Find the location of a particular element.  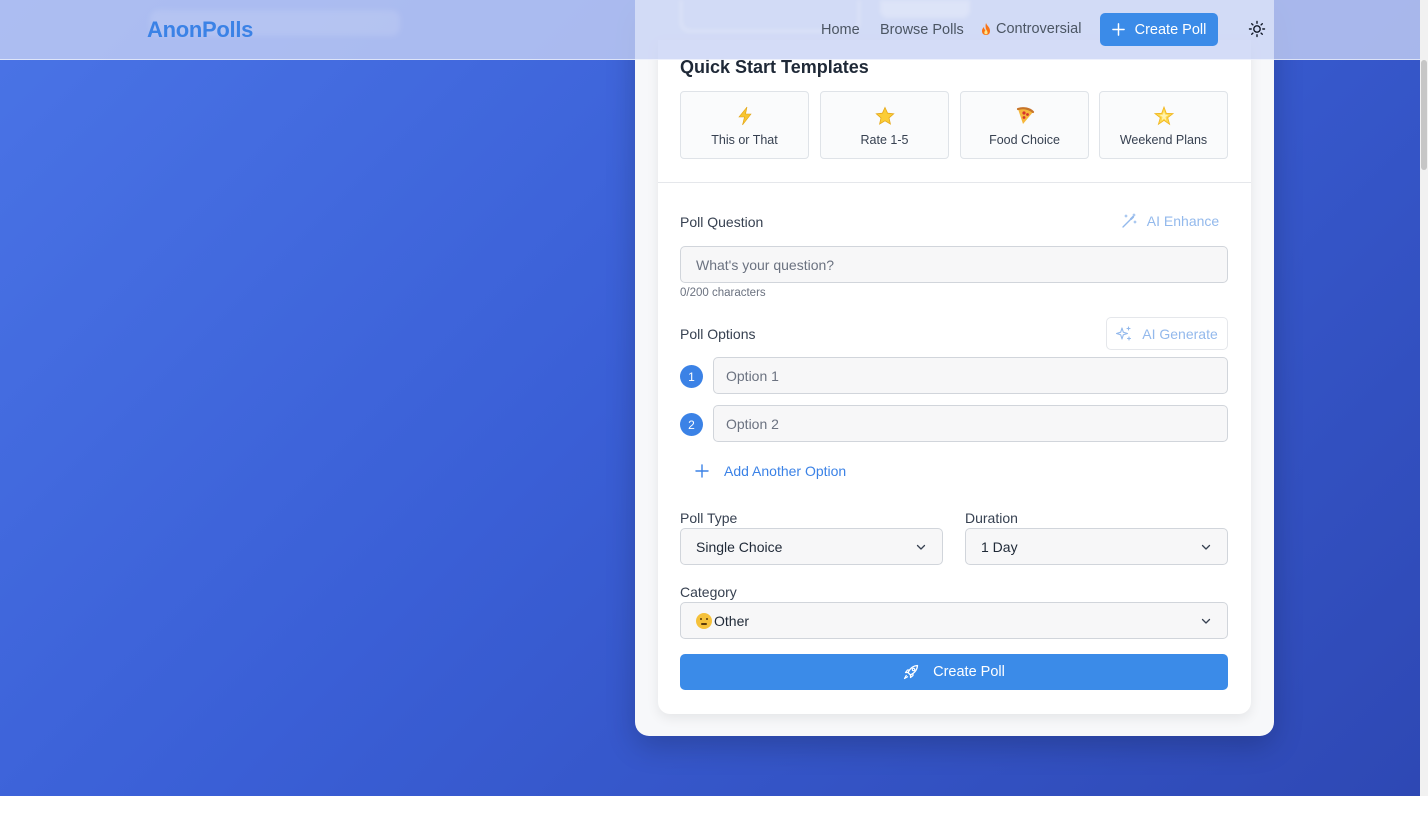

poll-options-label: Poll Options is located at coordinates (718, 334).